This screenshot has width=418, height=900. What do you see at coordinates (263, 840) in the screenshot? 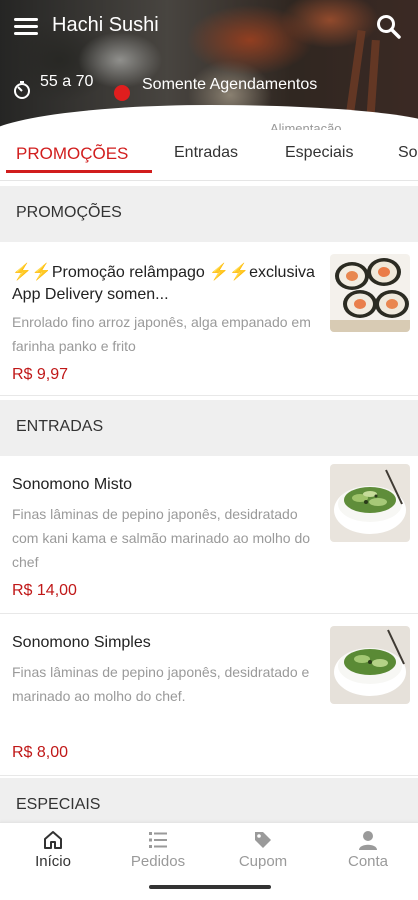
I see `tag-icon` at bounding box center [263, 840].